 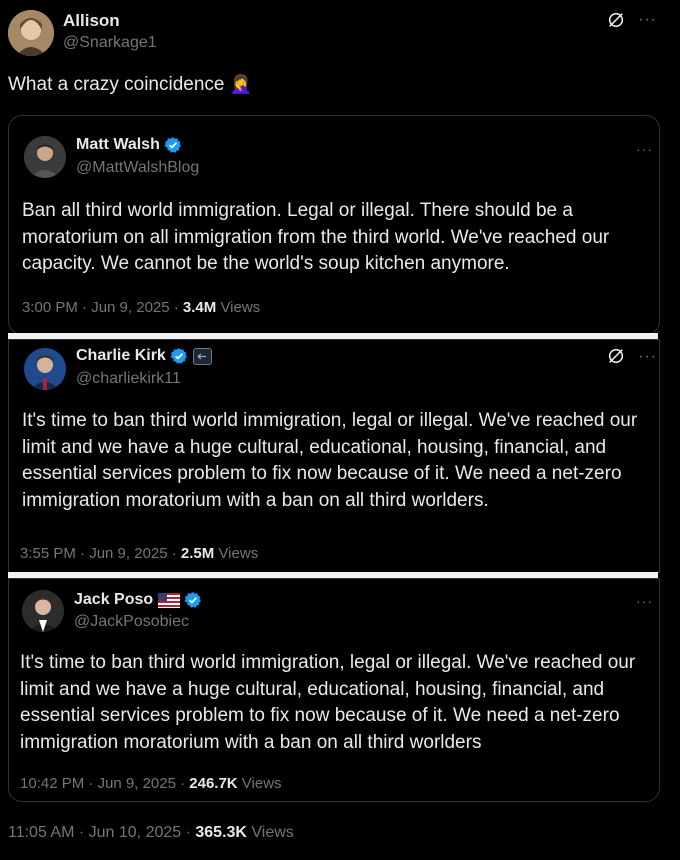 What do you see at coordinates (221, 832) in the screenshot?
I see `views-count: 365.3K` at bounding box center [221, 832].